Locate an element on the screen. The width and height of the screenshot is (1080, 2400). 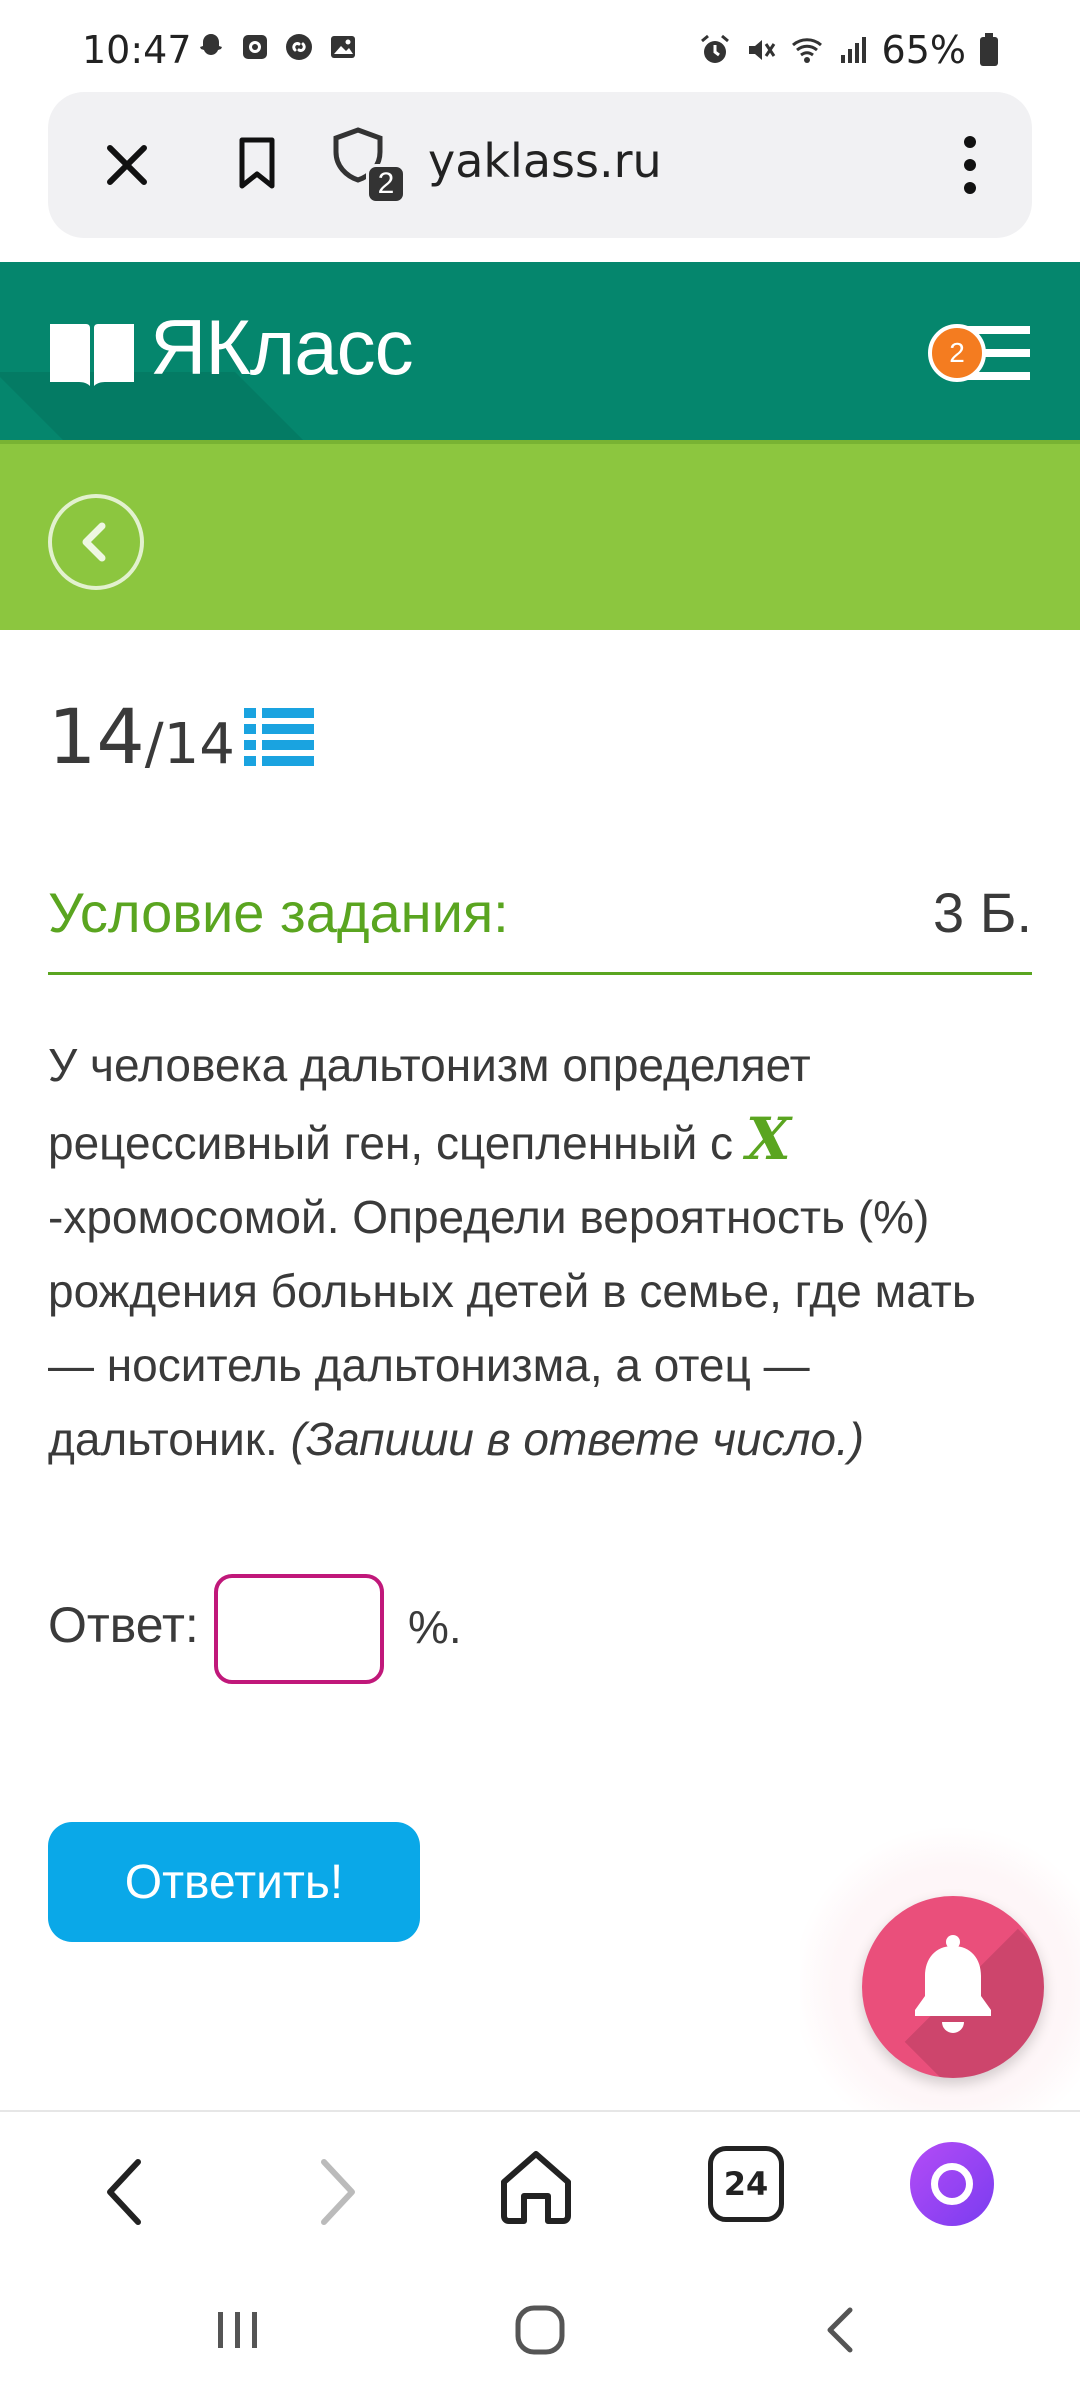
alice-icon is located at coordinates (952, 2184).